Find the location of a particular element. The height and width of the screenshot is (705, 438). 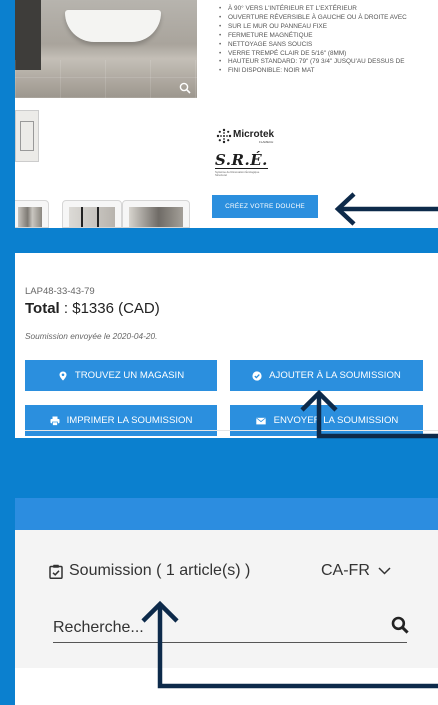

quote-link: Soumission ( 1 article(s) ) is located at coordinates (149, 571).